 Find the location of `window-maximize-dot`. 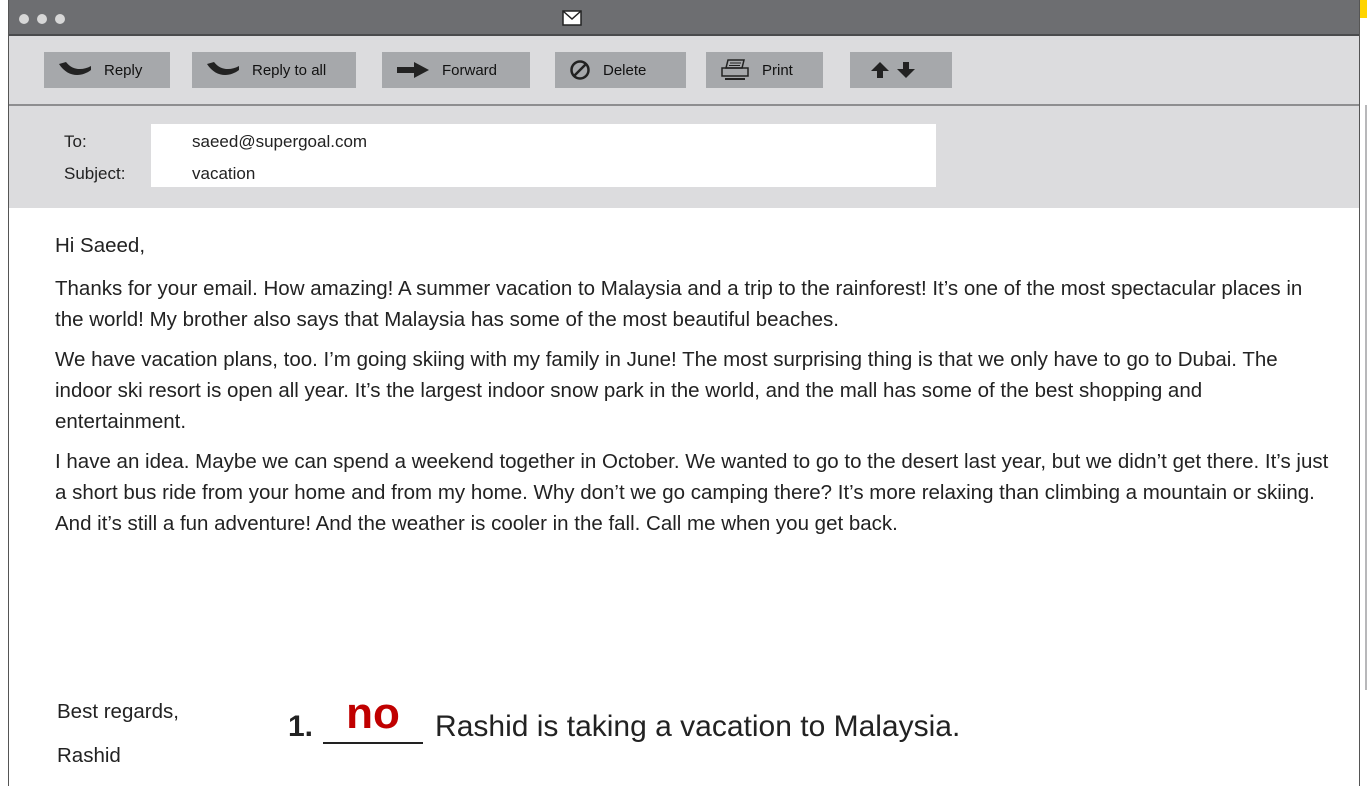

window-maximize-dot is located at coordinates (60, 19).